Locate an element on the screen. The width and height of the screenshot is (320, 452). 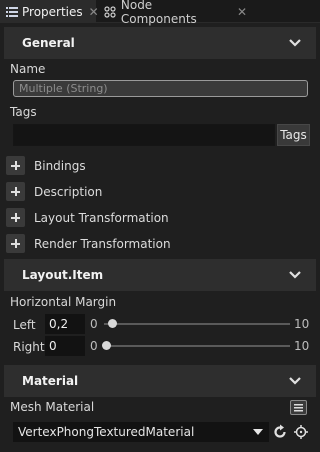
tab-properties: Properties ✕ is located at coordinates (49, 11).